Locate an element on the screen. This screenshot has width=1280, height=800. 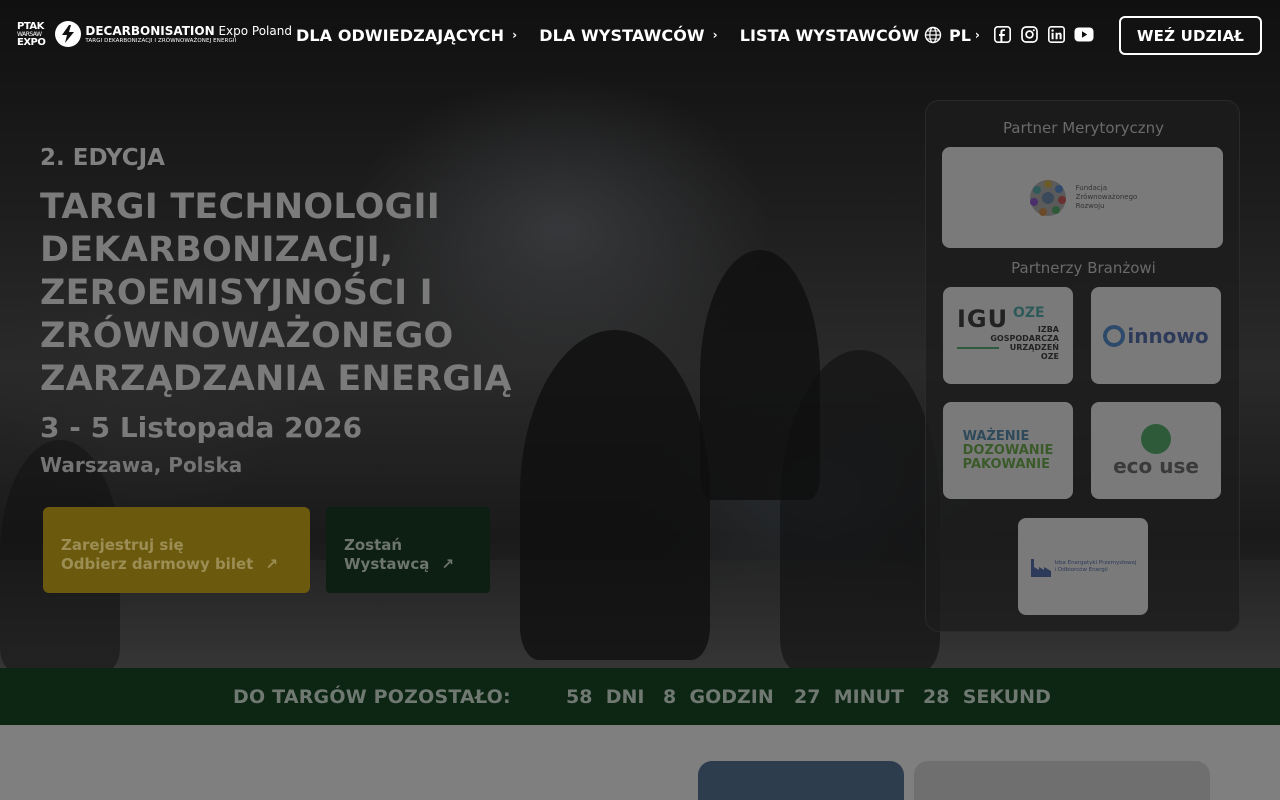
substantive-partner-heading: Partner Merytoryczny is located at coordinates (1083, 128).